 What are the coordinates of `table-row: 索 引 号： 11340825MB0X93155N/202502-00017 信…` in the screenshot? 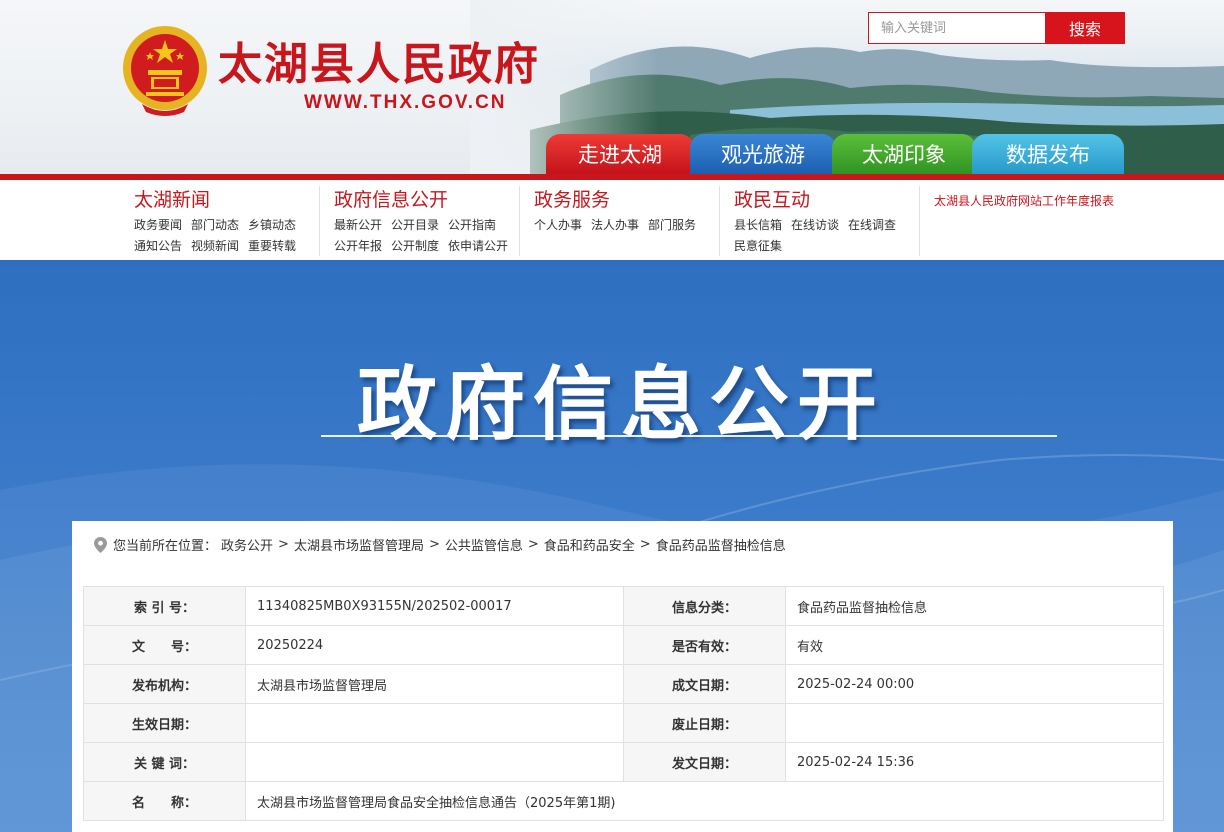 It's located at (623, 606).